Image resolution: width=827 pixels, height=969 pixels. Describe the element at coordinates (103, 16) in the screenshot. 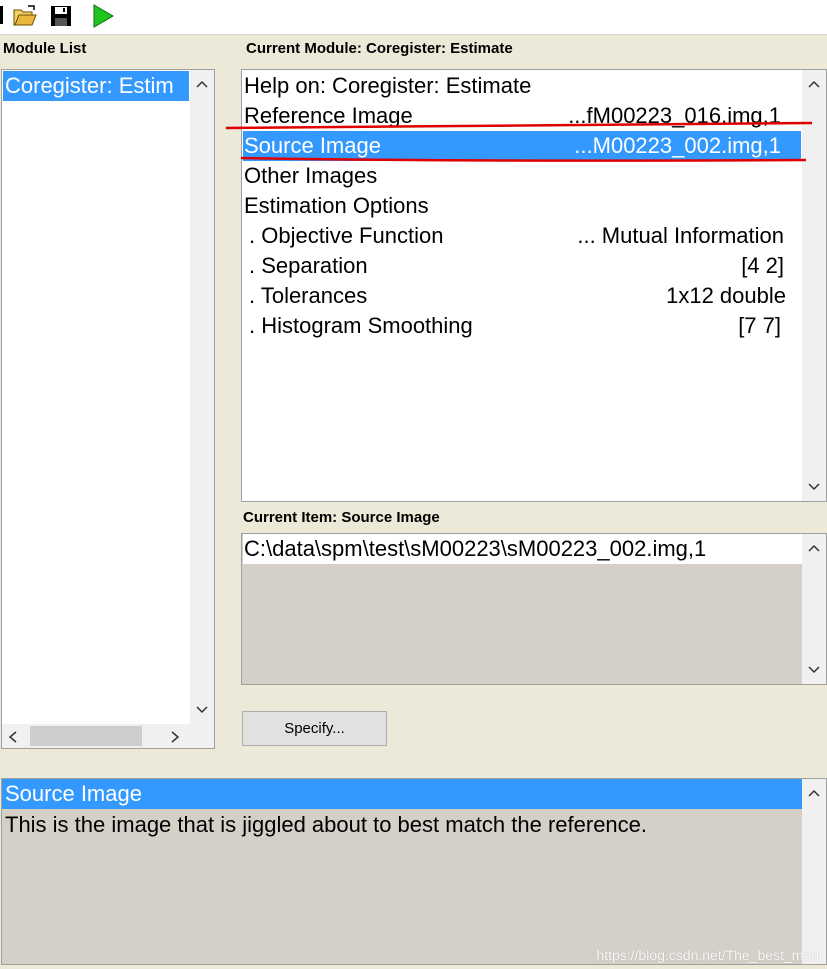

I see `run-icon` at that location.